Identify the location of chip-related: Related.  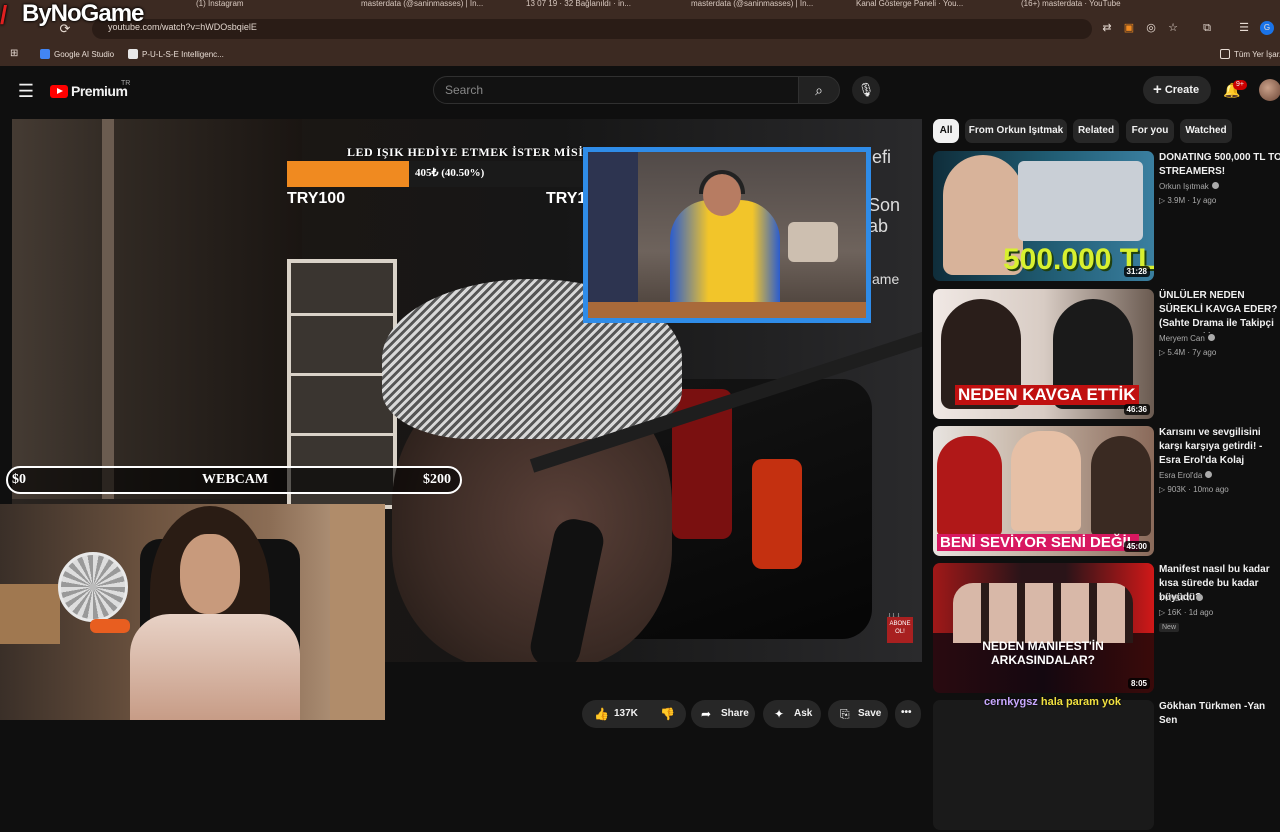
(1096, 131).